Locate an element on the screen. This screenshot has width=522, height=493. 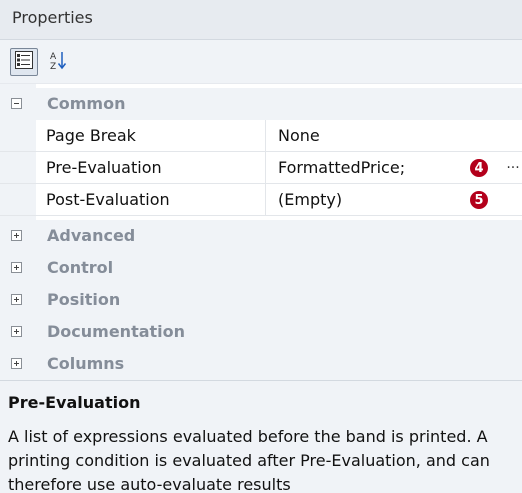
category-columns: Columns is located at coordinates (261, 364).